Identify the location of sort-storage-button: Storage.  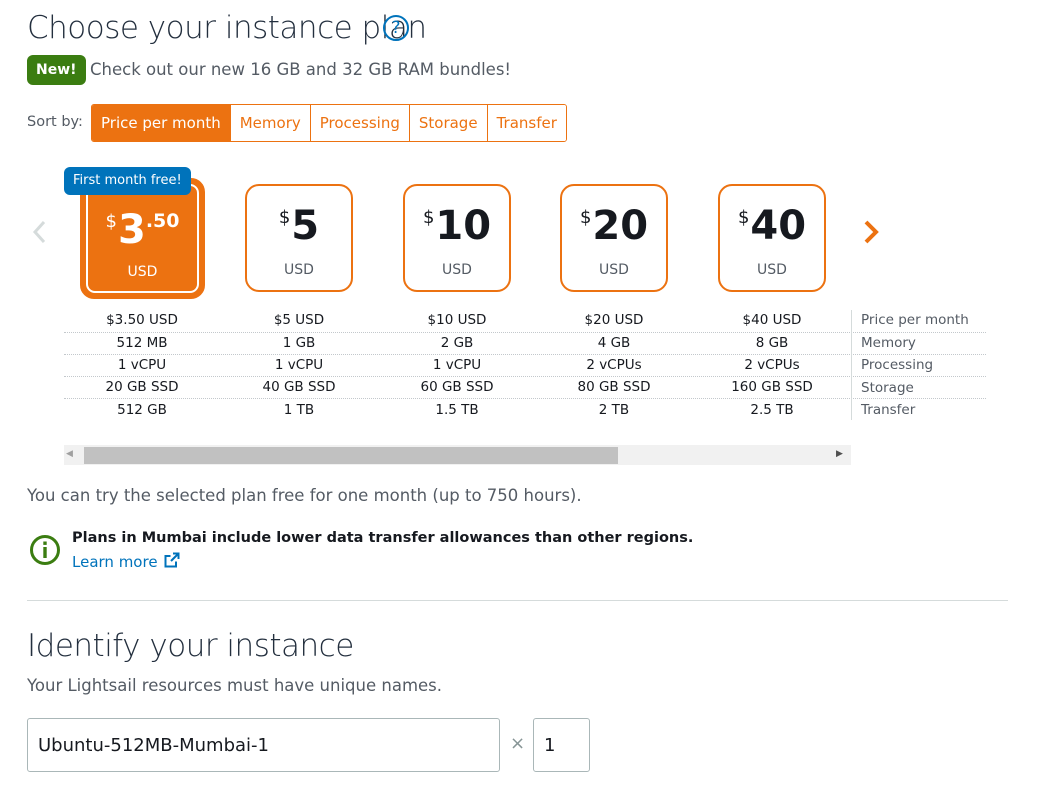
(447, 123).